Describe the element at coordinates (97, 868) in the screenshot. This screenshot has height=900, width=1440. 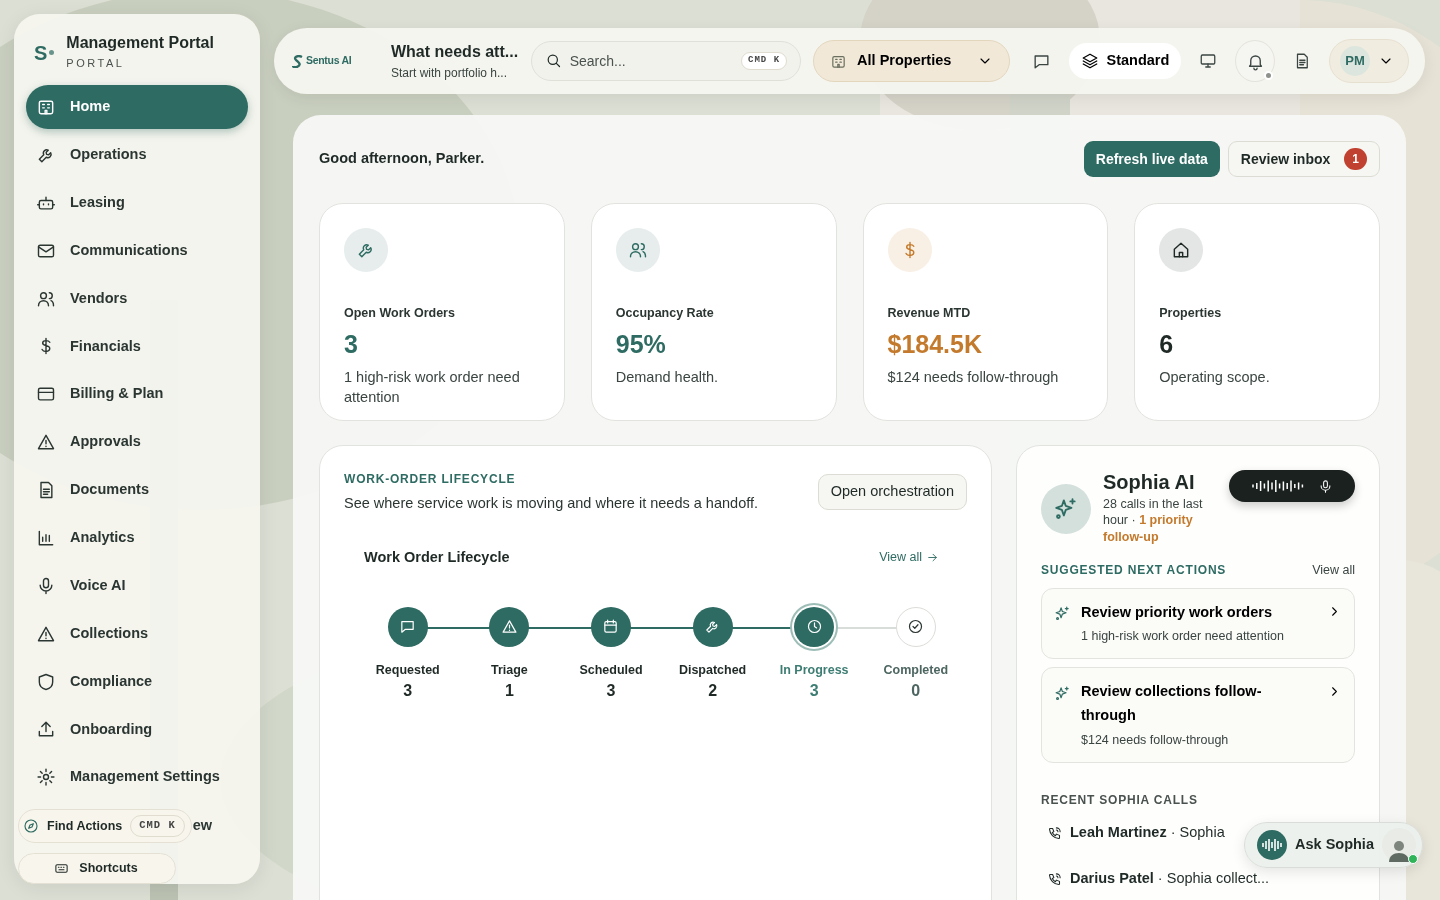
I see `shortcuts-button: Shortcuts` at that location.